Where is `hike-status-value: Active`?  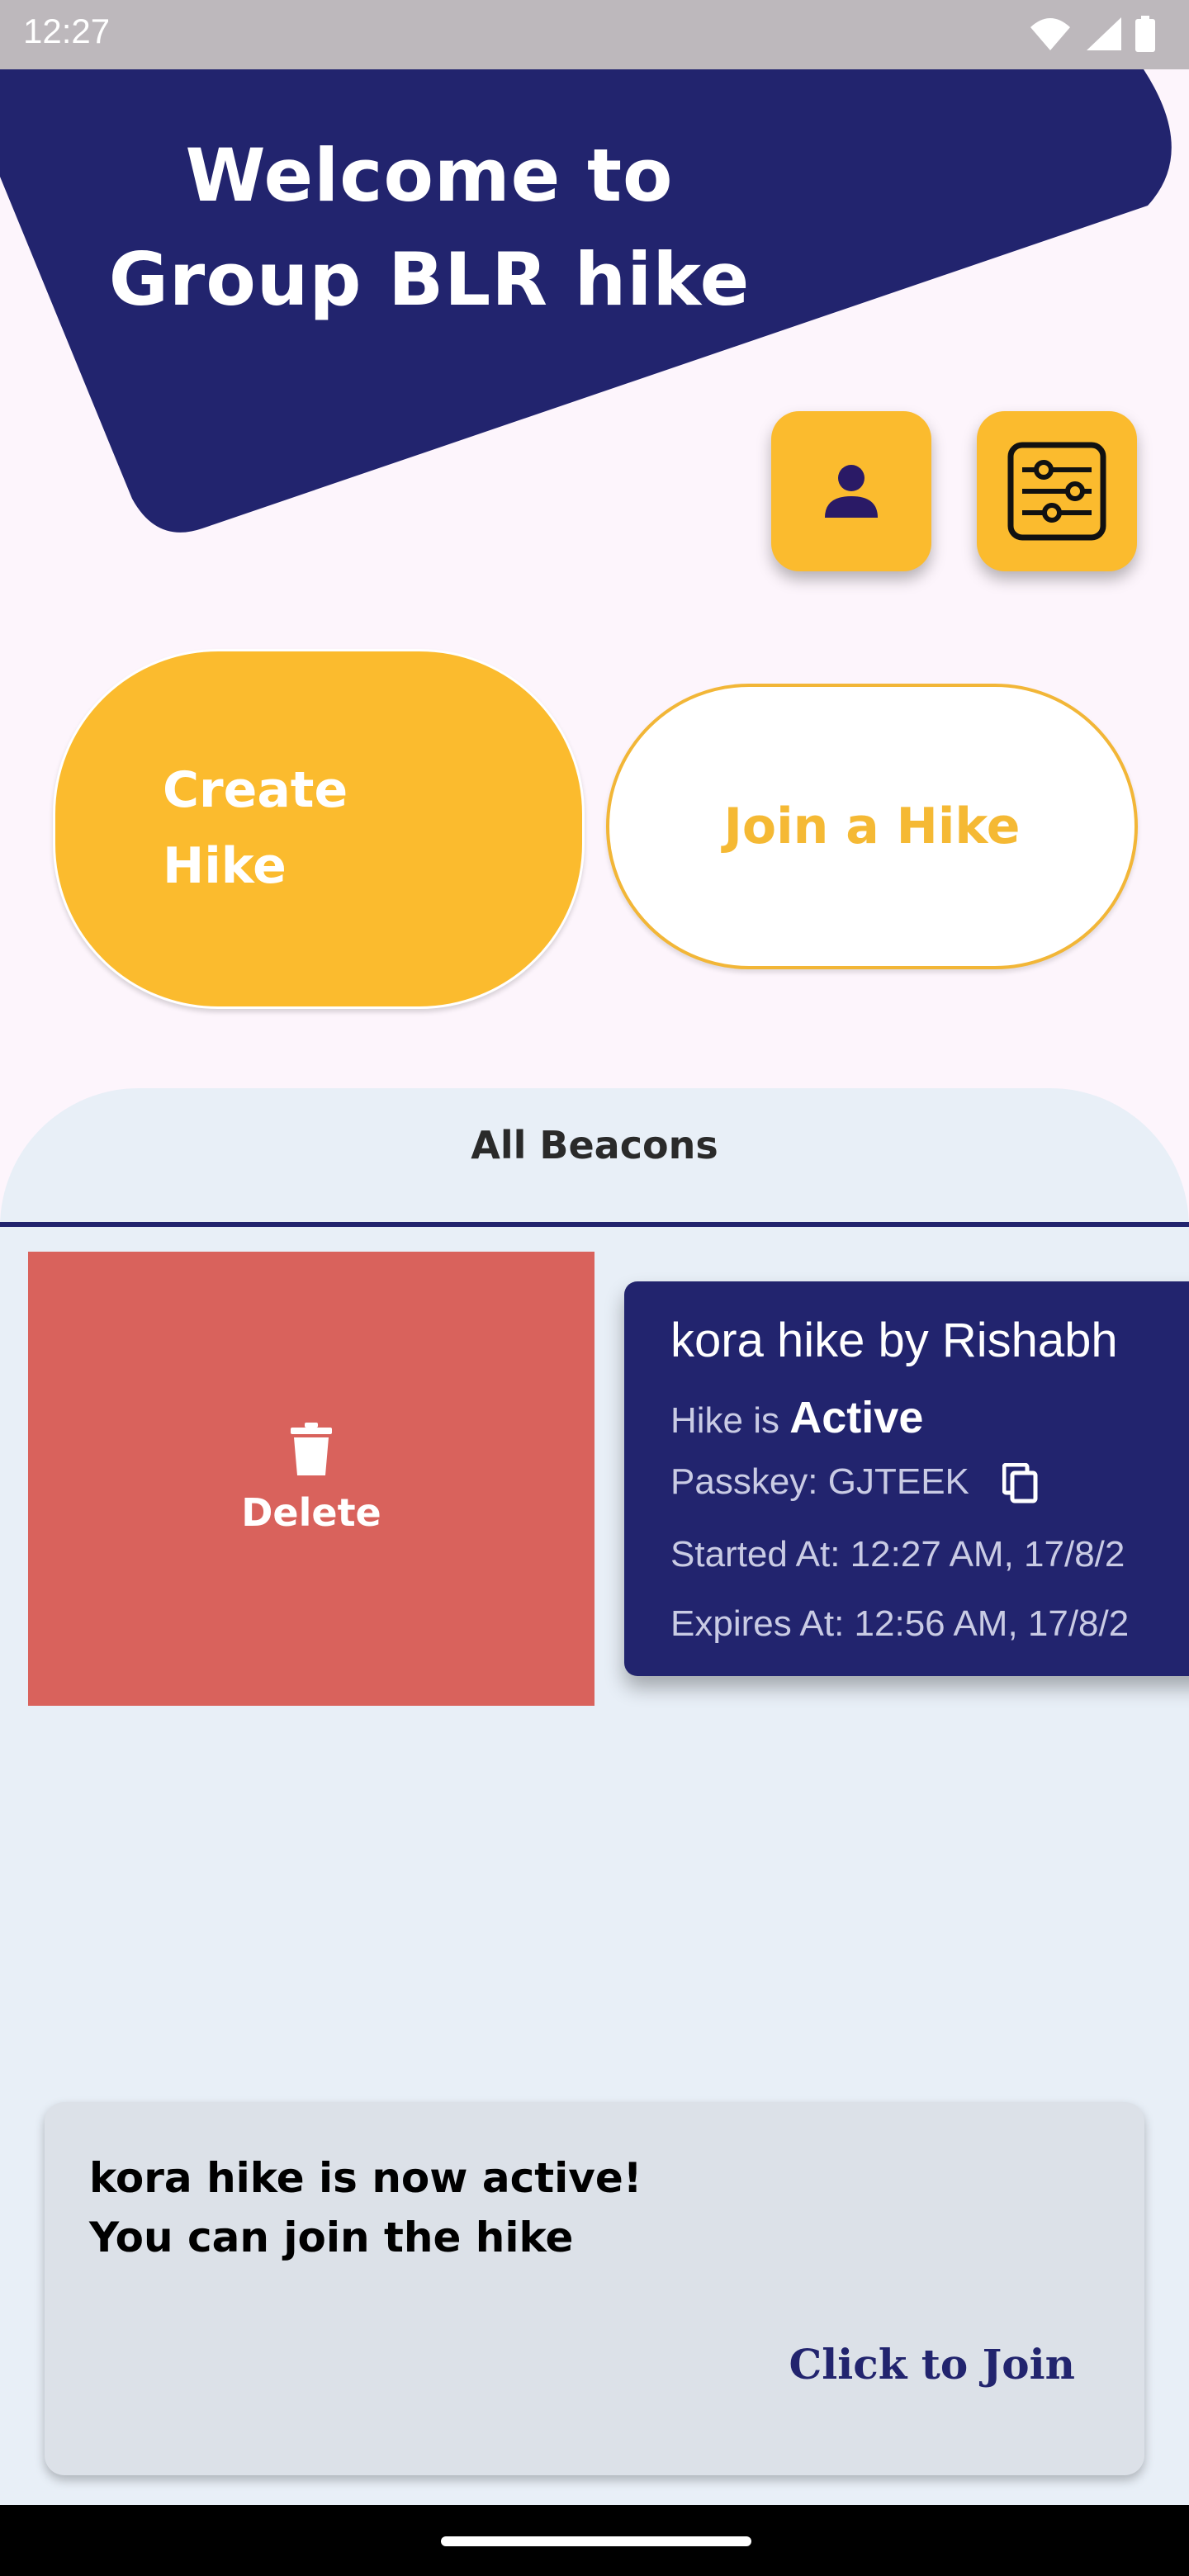
hike-status-value: Active is located at coordinates (856, 1417).